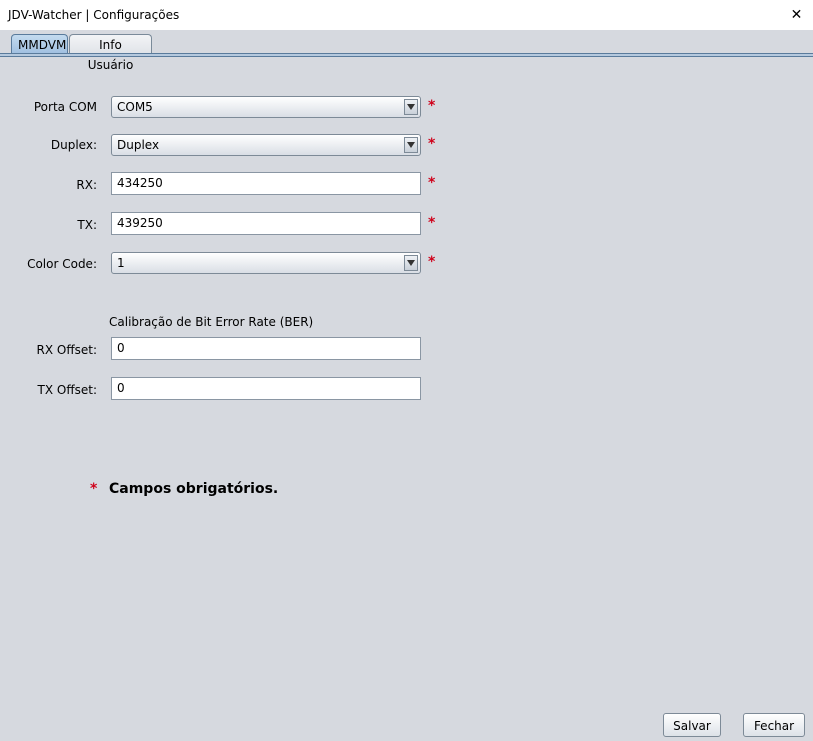  I want to click on color-code-value: 1, so click(121, 263).